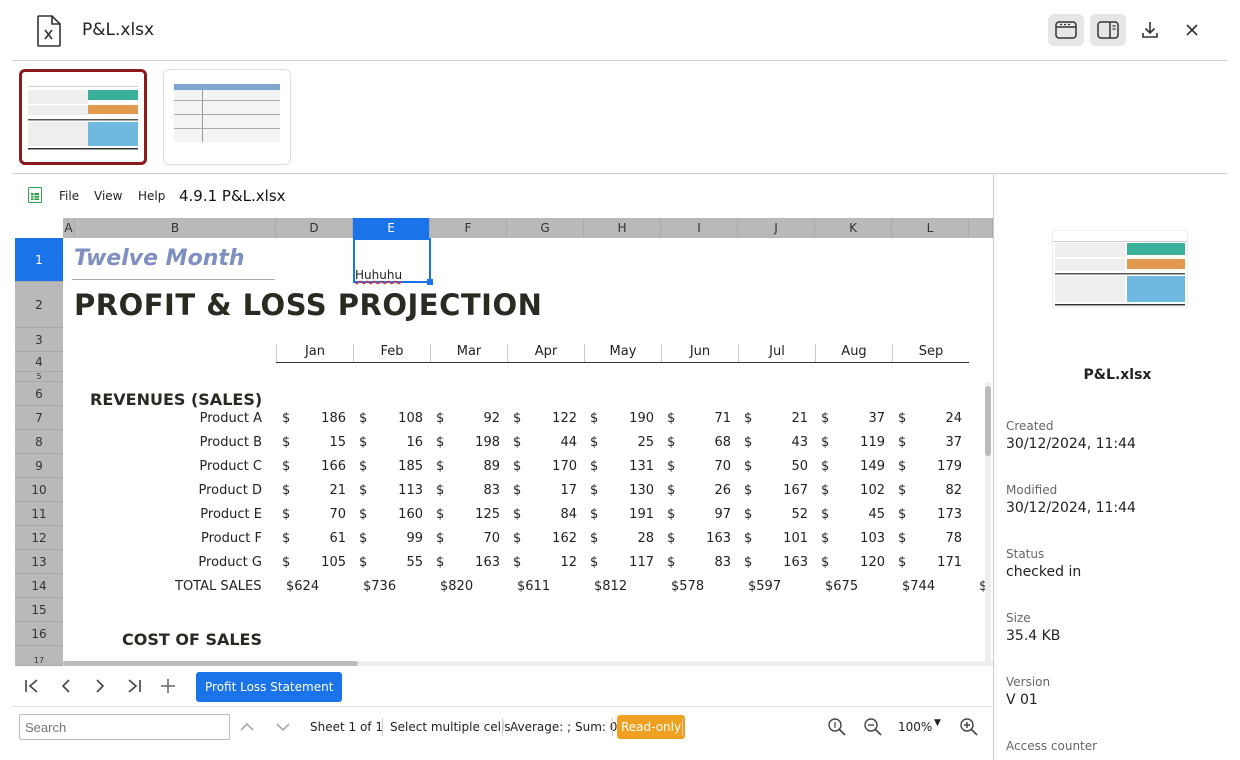  I want to click on search-input, so click(124, 727).